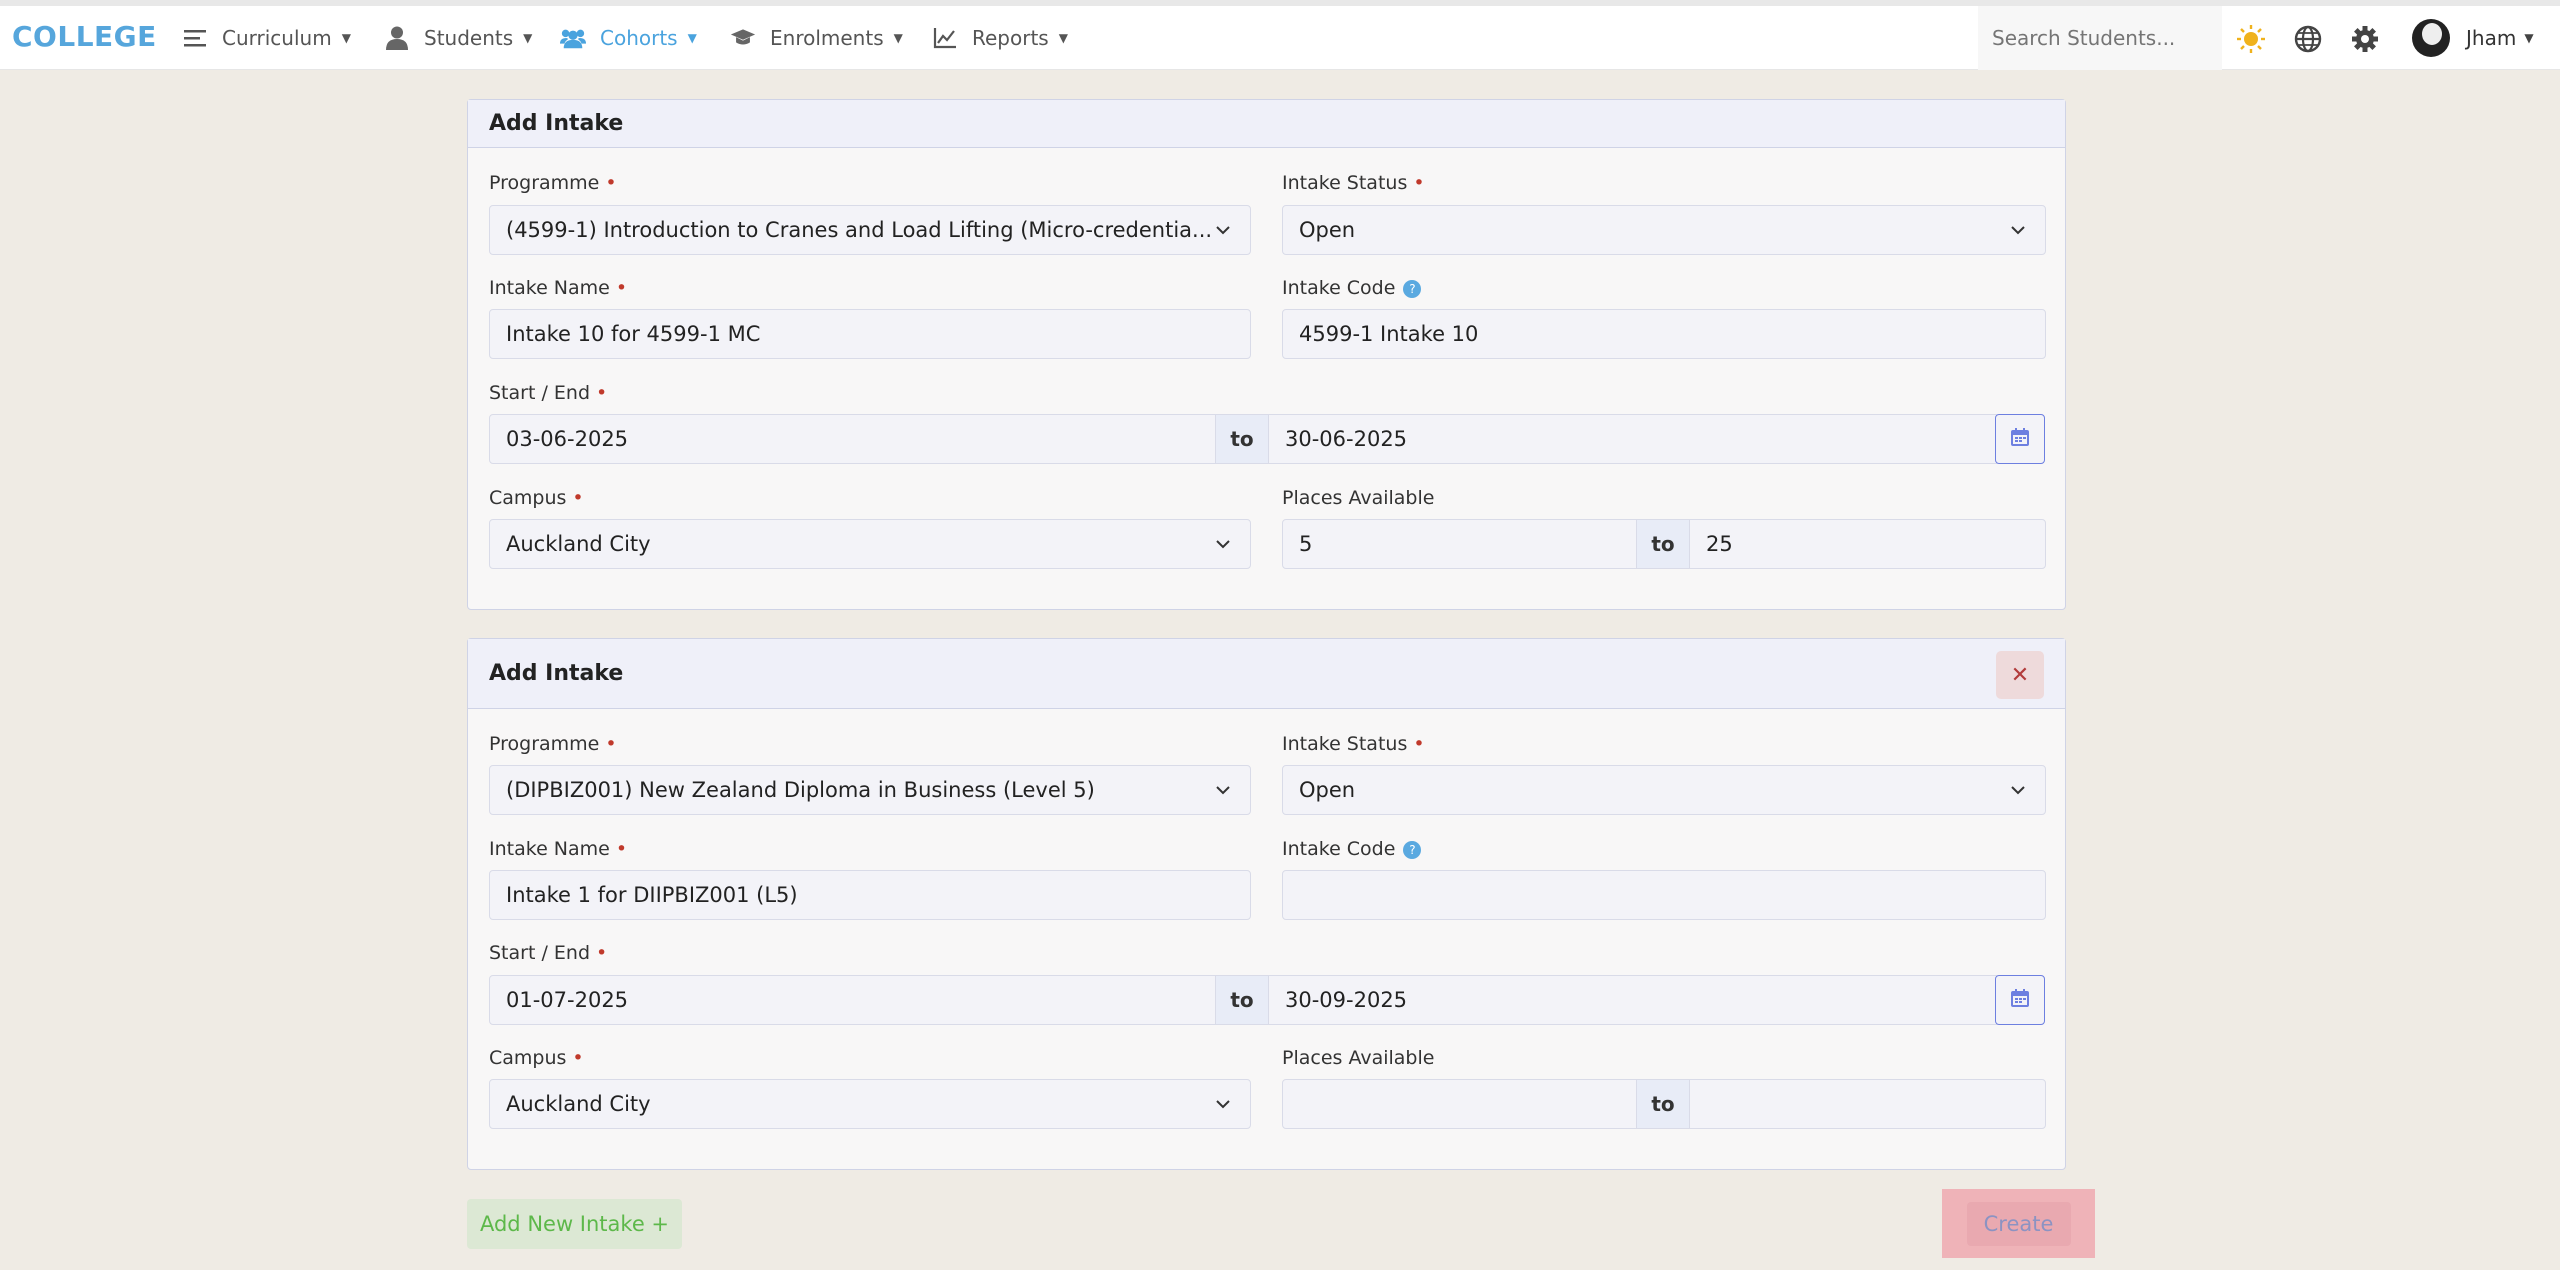 This screenshot has width=2560, height=1270. I want to click on create-button: Create, so click(2018, 1223).